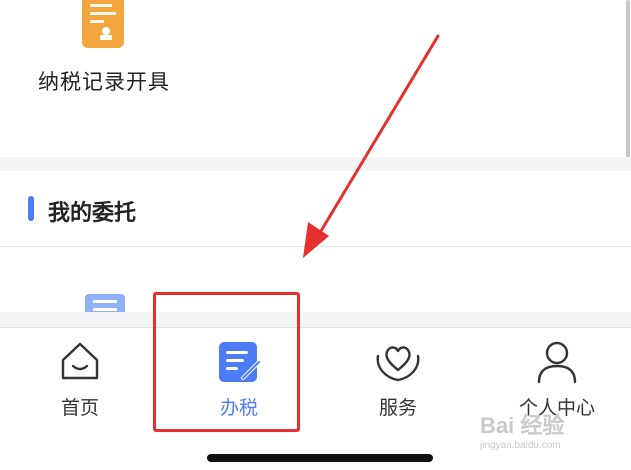 This screenshot has height=470, width=631. What do you see at coordinates (628, 80) in the screenshot?
I see `scrollbar` at bounding box center [628, 80].